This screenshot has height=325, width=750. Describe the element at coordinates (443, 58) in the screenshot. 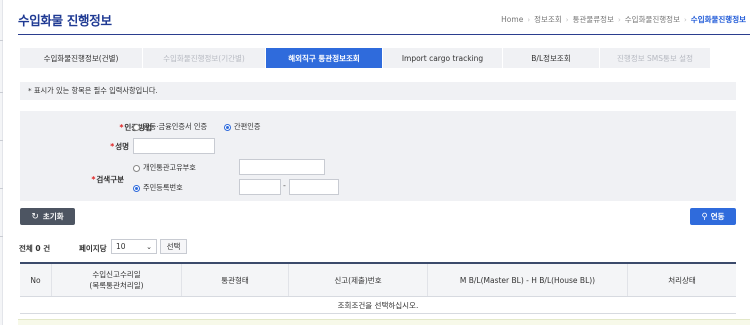

I see `tab-import-cargo-tracking: Import cargo tracking` at that location.